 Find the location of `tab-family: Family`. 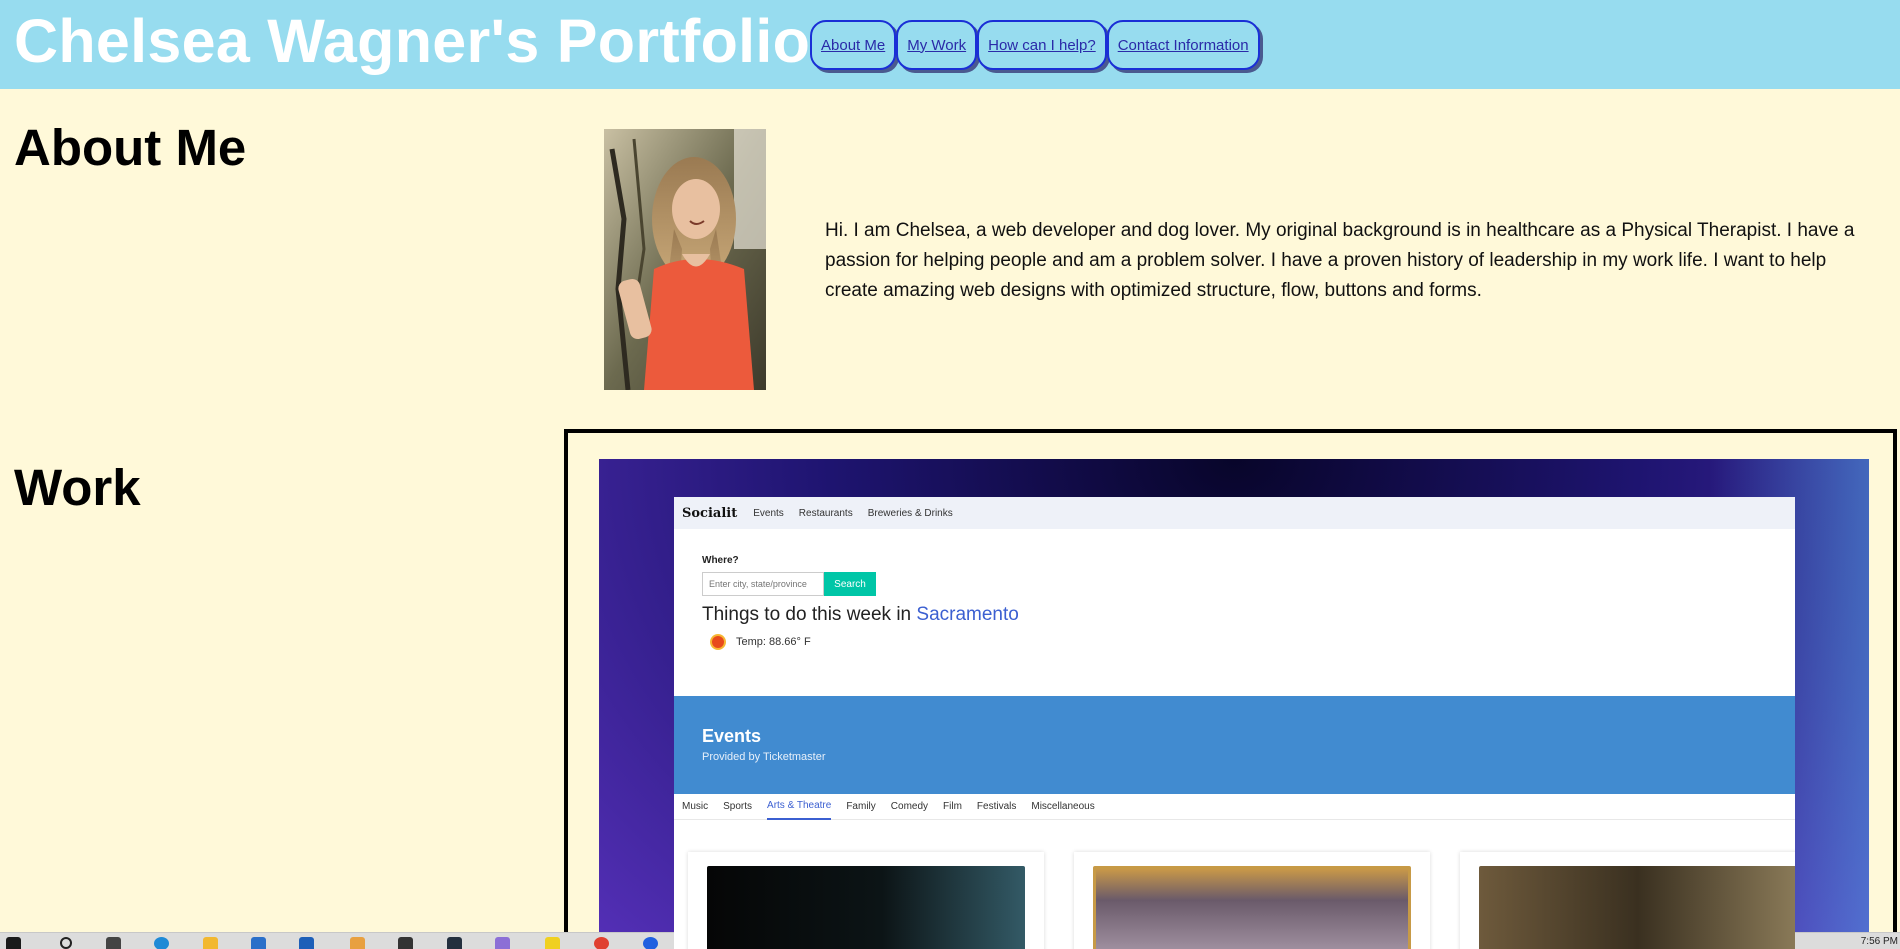

tab-family: Family is located at coordinates (861, 806).